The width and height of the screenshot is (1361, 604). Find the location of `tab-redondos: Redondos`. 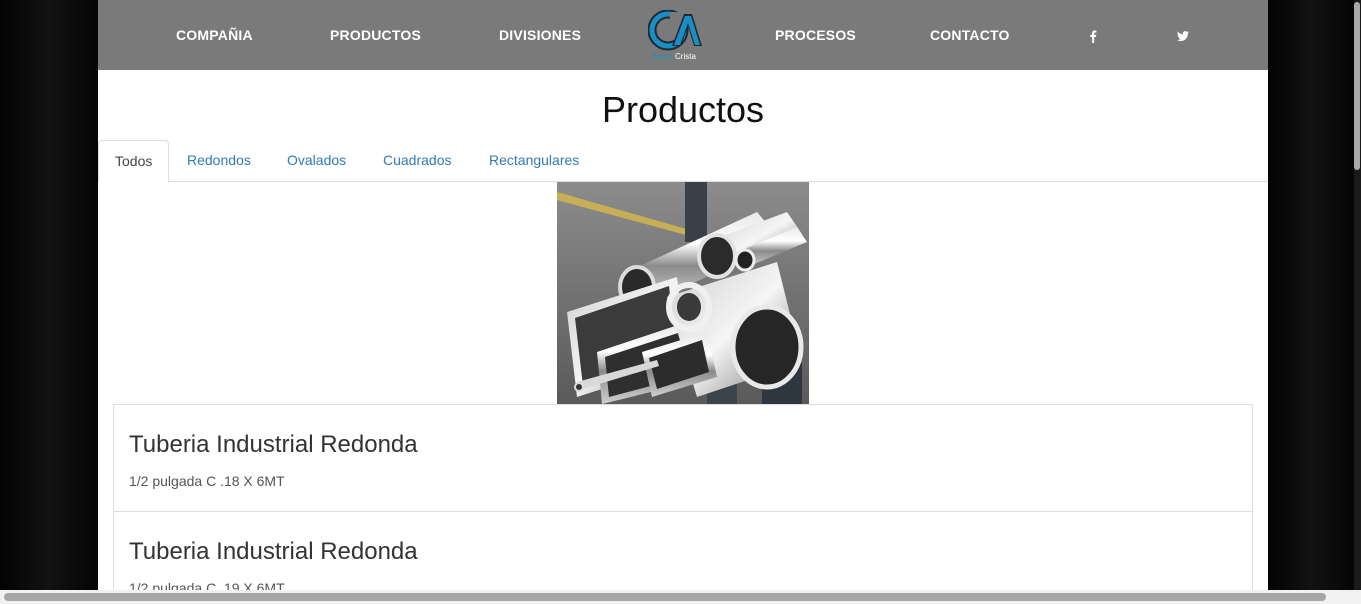

tab-redondos: Redondos is located at coordinates (219, 160).